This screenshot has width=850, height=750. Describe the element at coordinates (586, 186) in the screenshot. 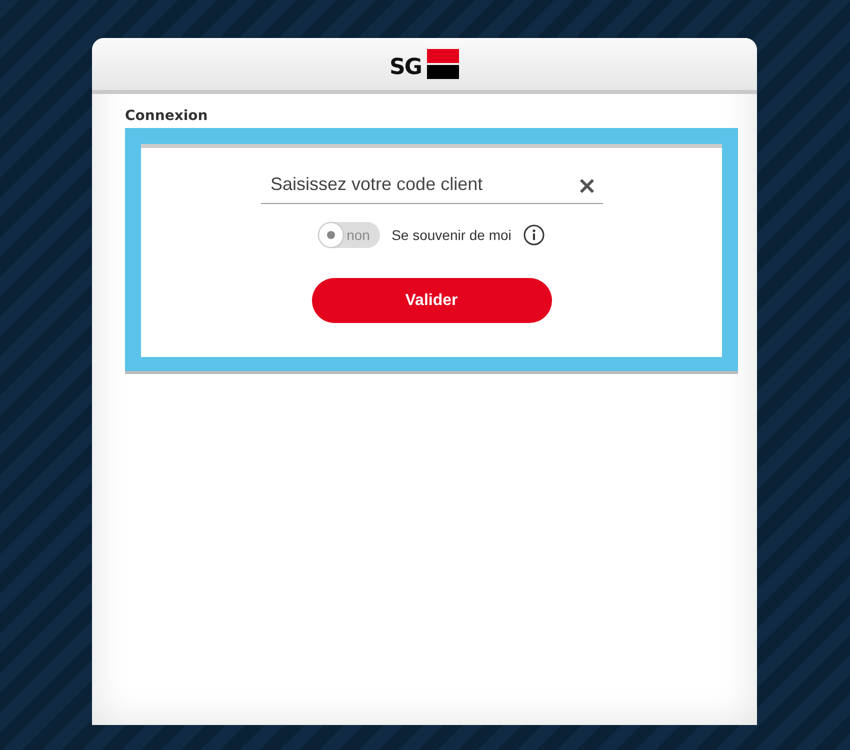

I see `clear-icon` at that location.